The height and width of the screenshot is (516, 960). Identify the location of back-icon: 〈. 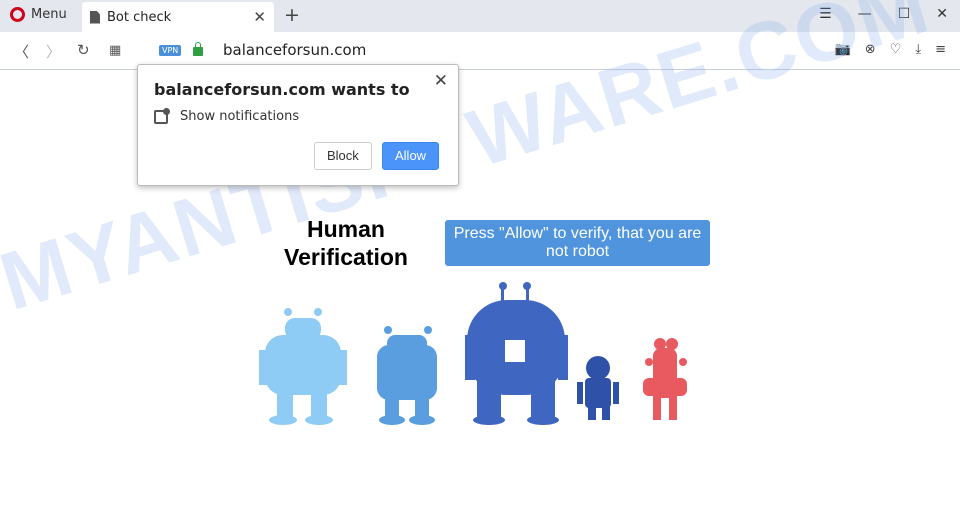
(21, 51).